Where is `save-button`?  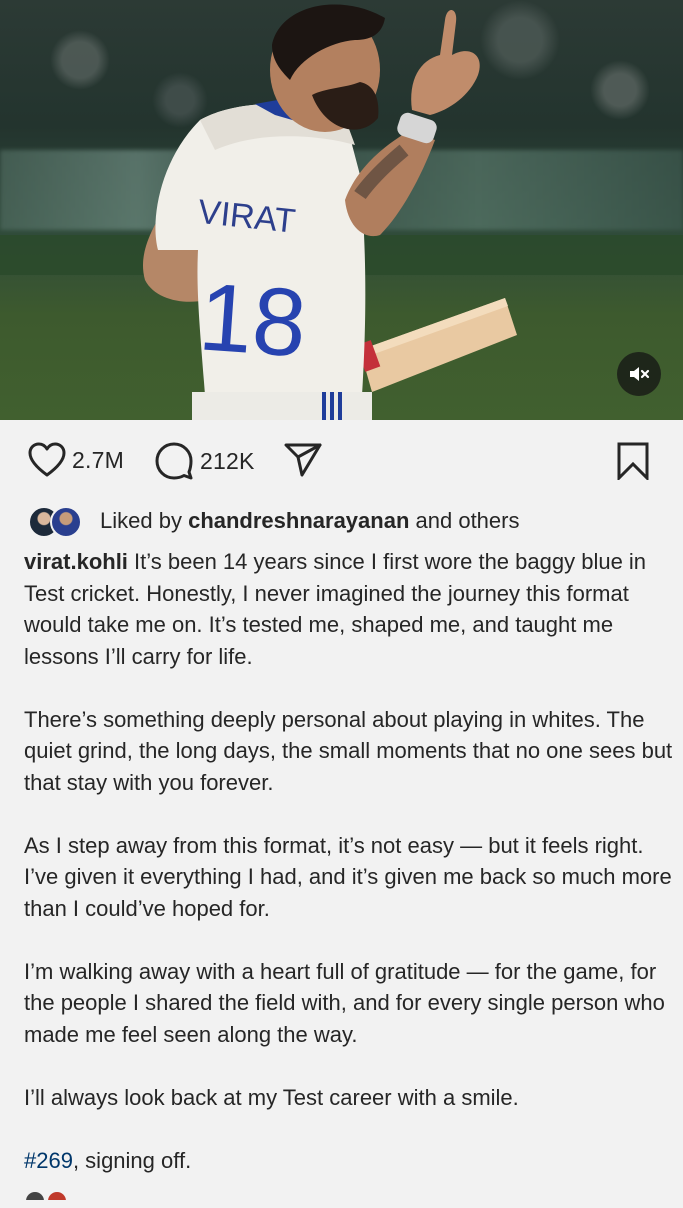
save-button is located at coordinates (633, 461).